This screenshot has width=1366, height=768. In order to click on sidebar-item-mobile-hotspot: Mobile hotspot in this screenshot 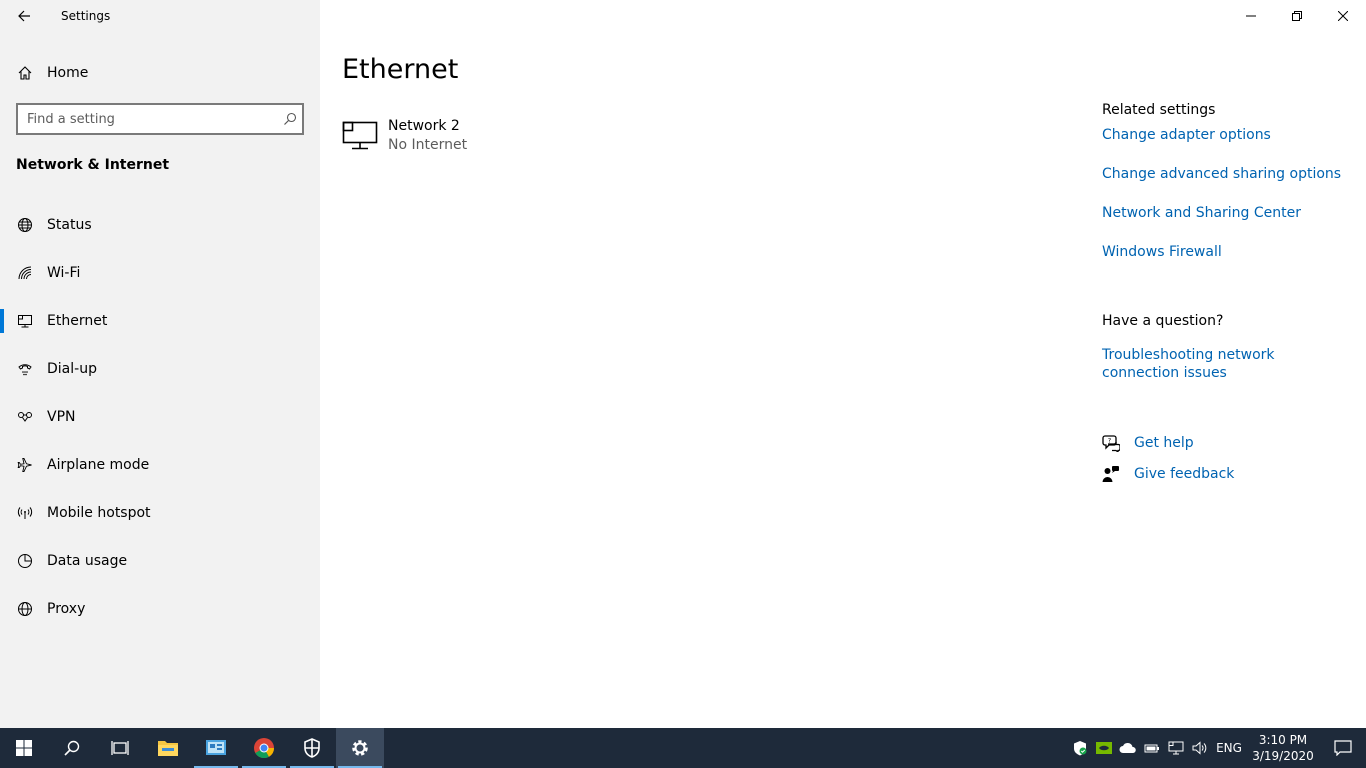, I will do `click(160, 513)`.